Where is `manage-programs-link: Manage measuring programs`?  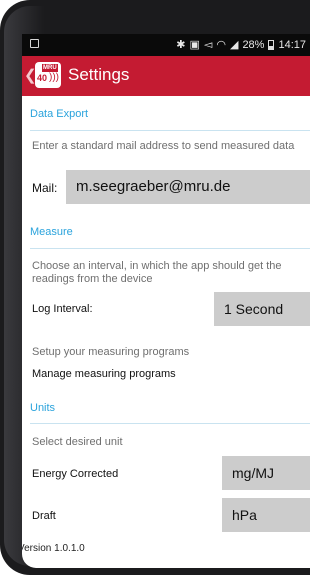
manage-programs-link: Manage measuring programs is located at coordinates (104, 374).